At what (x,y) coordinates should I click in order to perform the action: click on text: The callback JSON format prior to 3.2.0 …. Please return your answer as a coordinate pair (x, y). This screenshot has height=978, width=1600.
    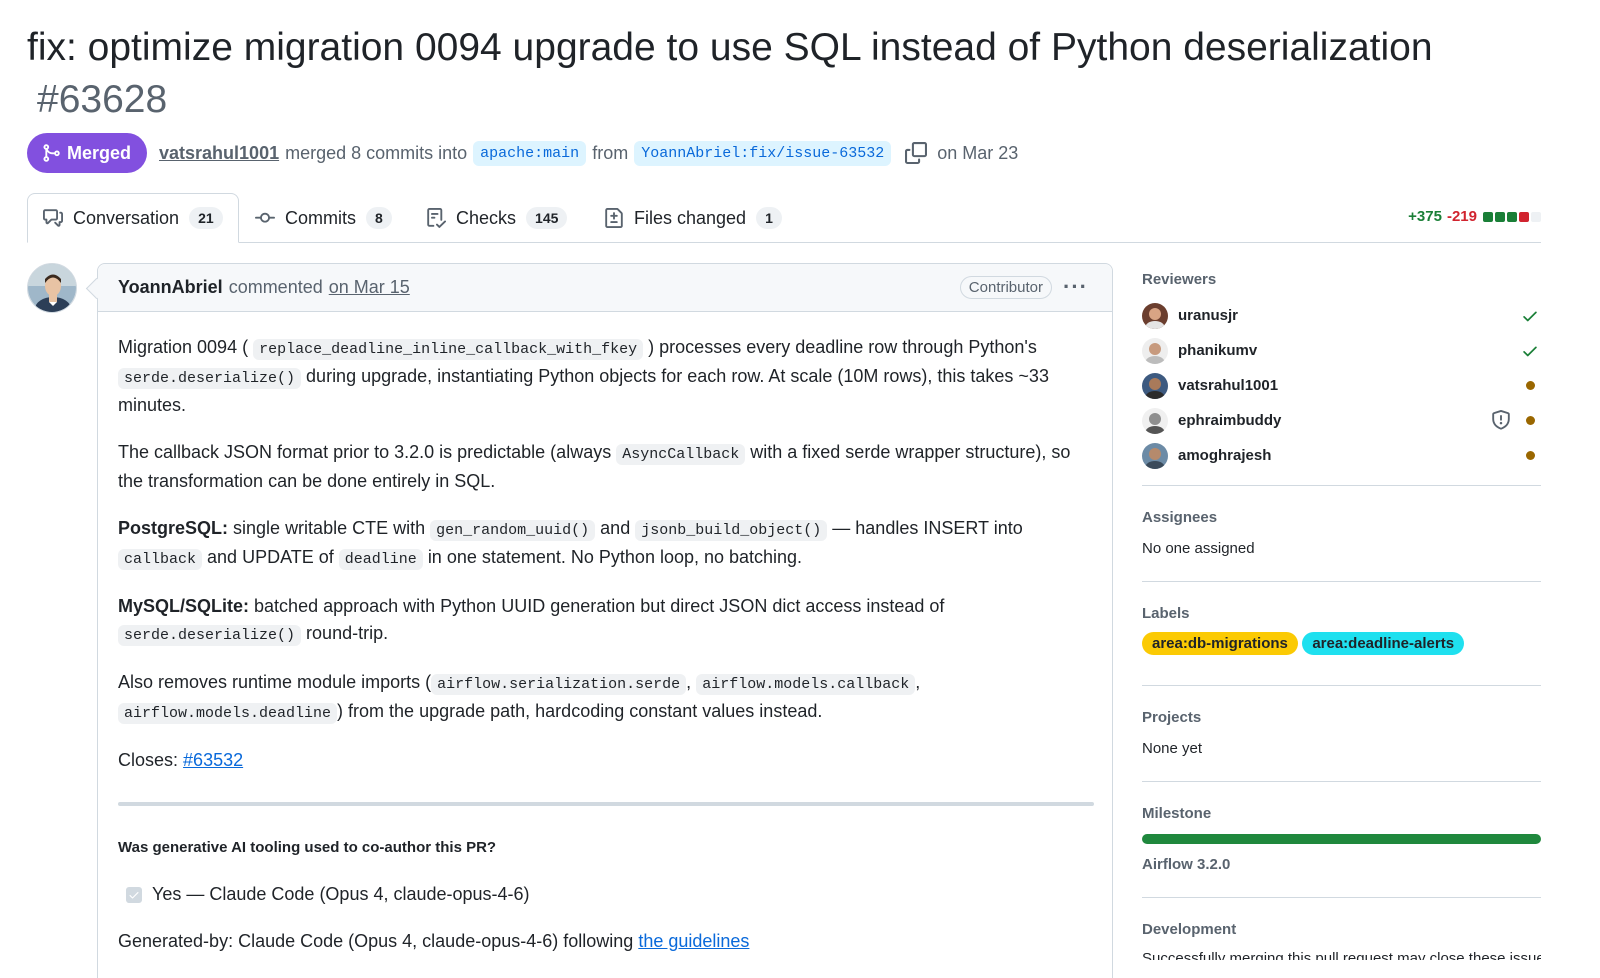
    Looking at the image, I should click on (365, 452).